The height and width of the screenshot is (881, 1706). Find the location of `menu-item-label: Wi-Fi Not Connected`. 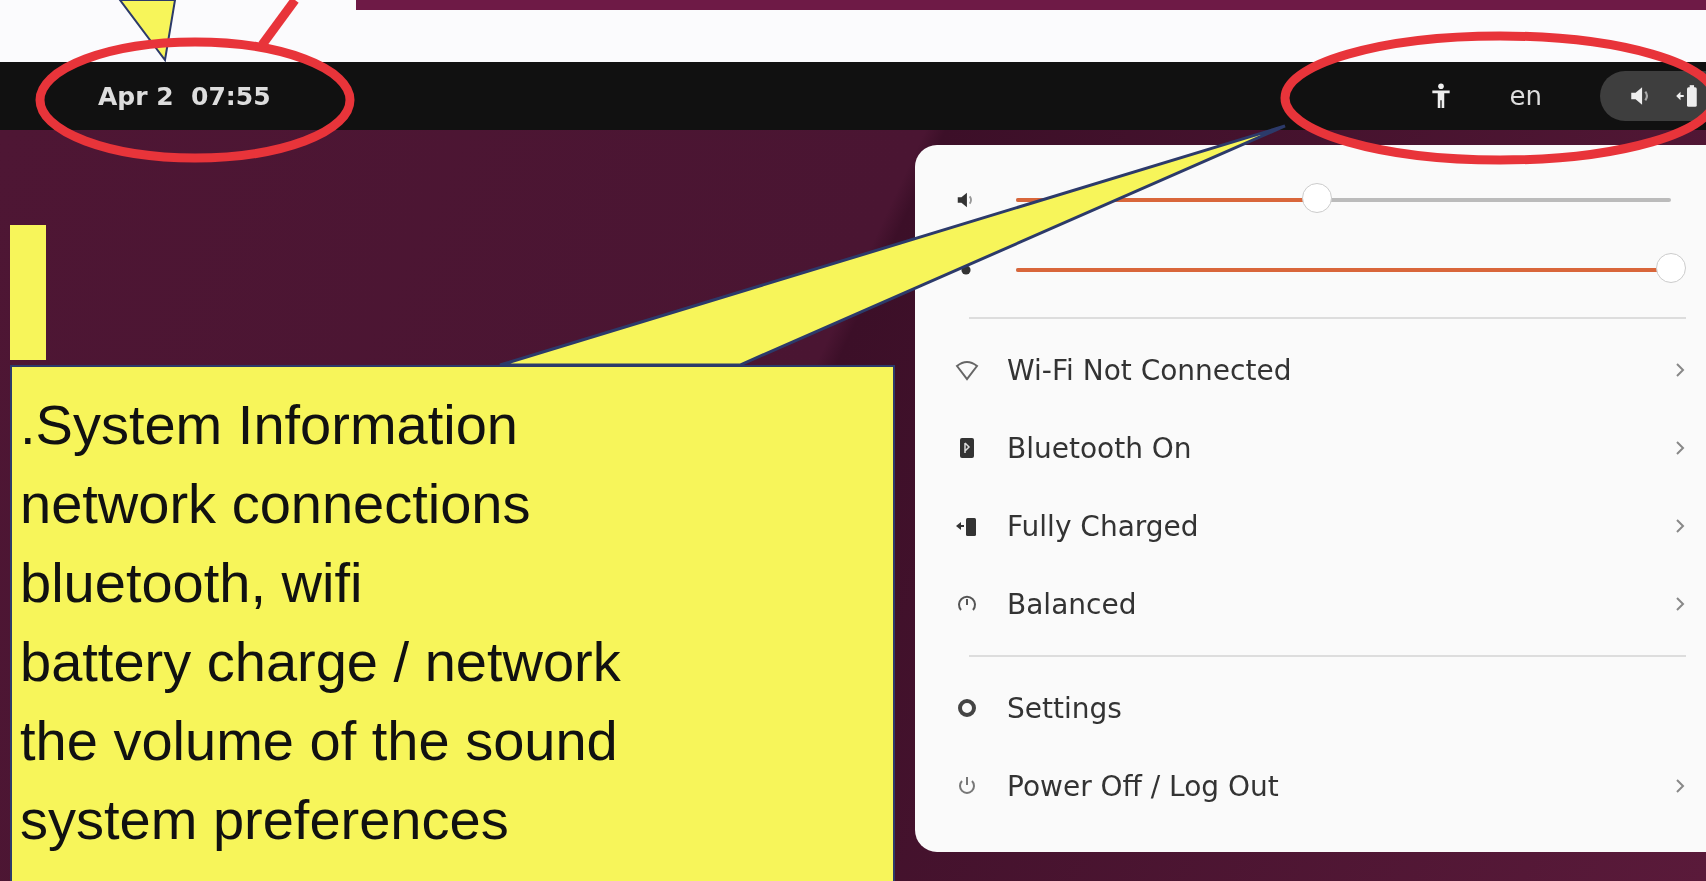

menu-item-label: Wi-Fi Not Connected is located at coordinates (1150, 370).